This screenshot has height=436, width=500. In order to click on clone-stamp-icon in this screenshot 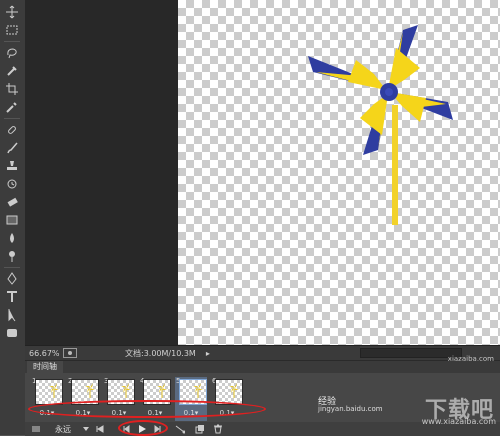, I will do `click(12, 166)`.